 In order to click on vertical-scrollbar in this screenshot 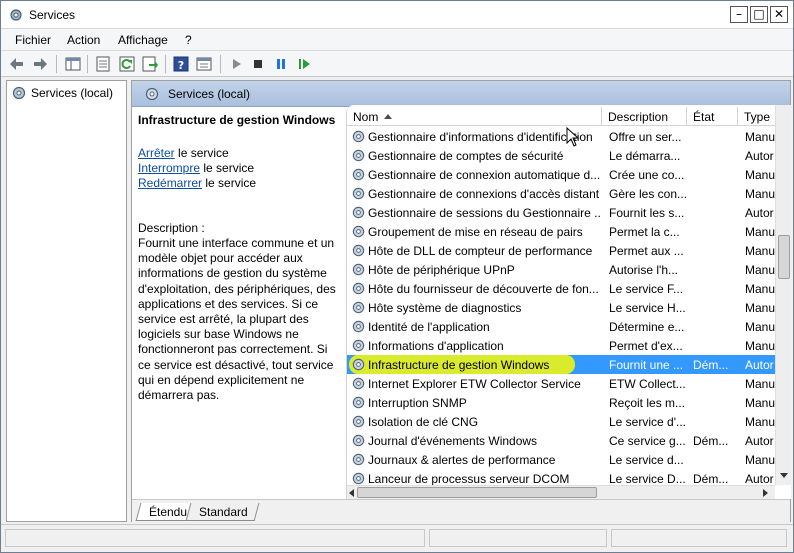, I will do `click(783, 295)`.